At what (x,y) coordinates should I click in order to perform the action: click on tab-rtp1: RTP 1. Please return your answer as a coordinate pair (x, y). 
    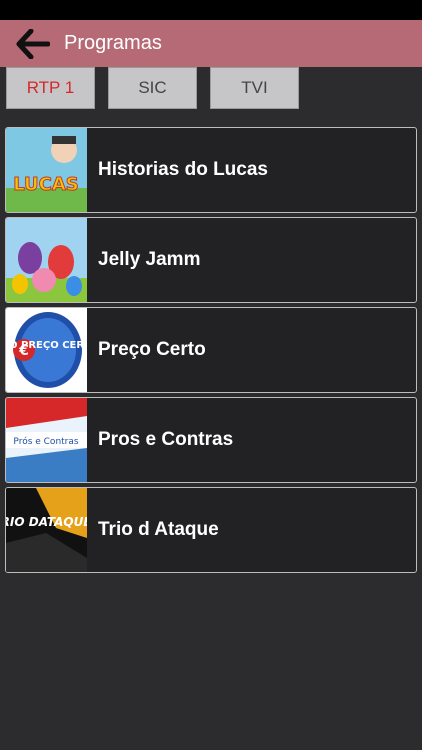
    Looking at the image, I should click on (50, 88).